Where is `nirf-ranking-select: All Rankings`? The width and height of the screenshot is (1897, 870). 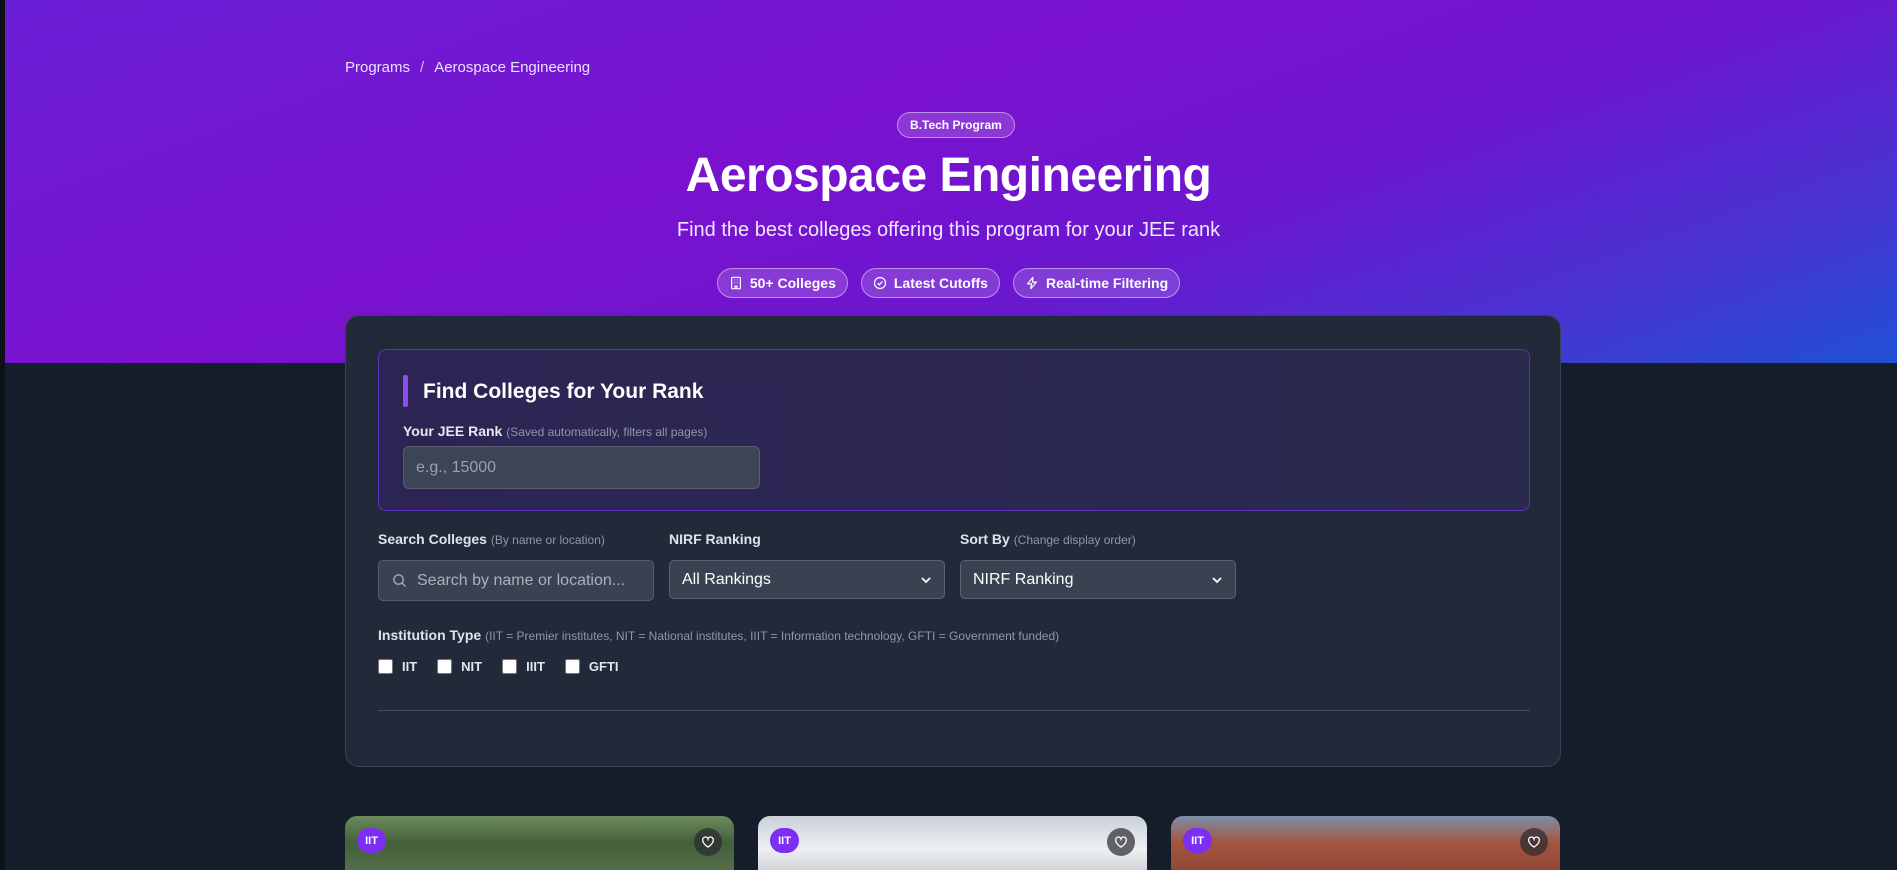 nirf-ranking-select: All Rankings is located at coordinates (807, 579).